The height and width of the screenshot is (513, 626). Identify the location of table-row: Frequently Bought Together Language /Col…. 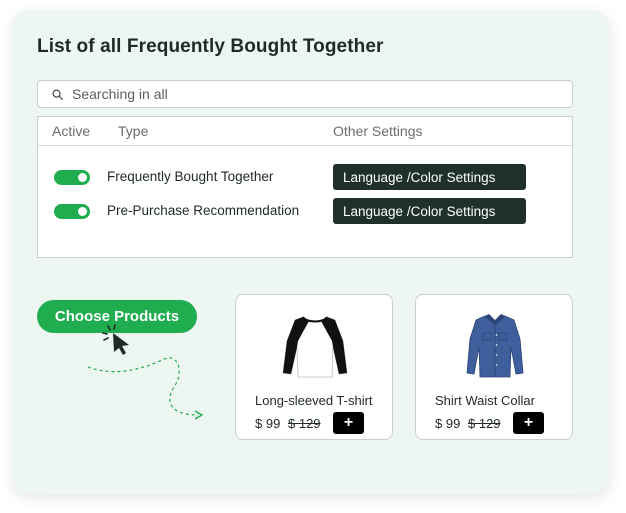
(305, 177).